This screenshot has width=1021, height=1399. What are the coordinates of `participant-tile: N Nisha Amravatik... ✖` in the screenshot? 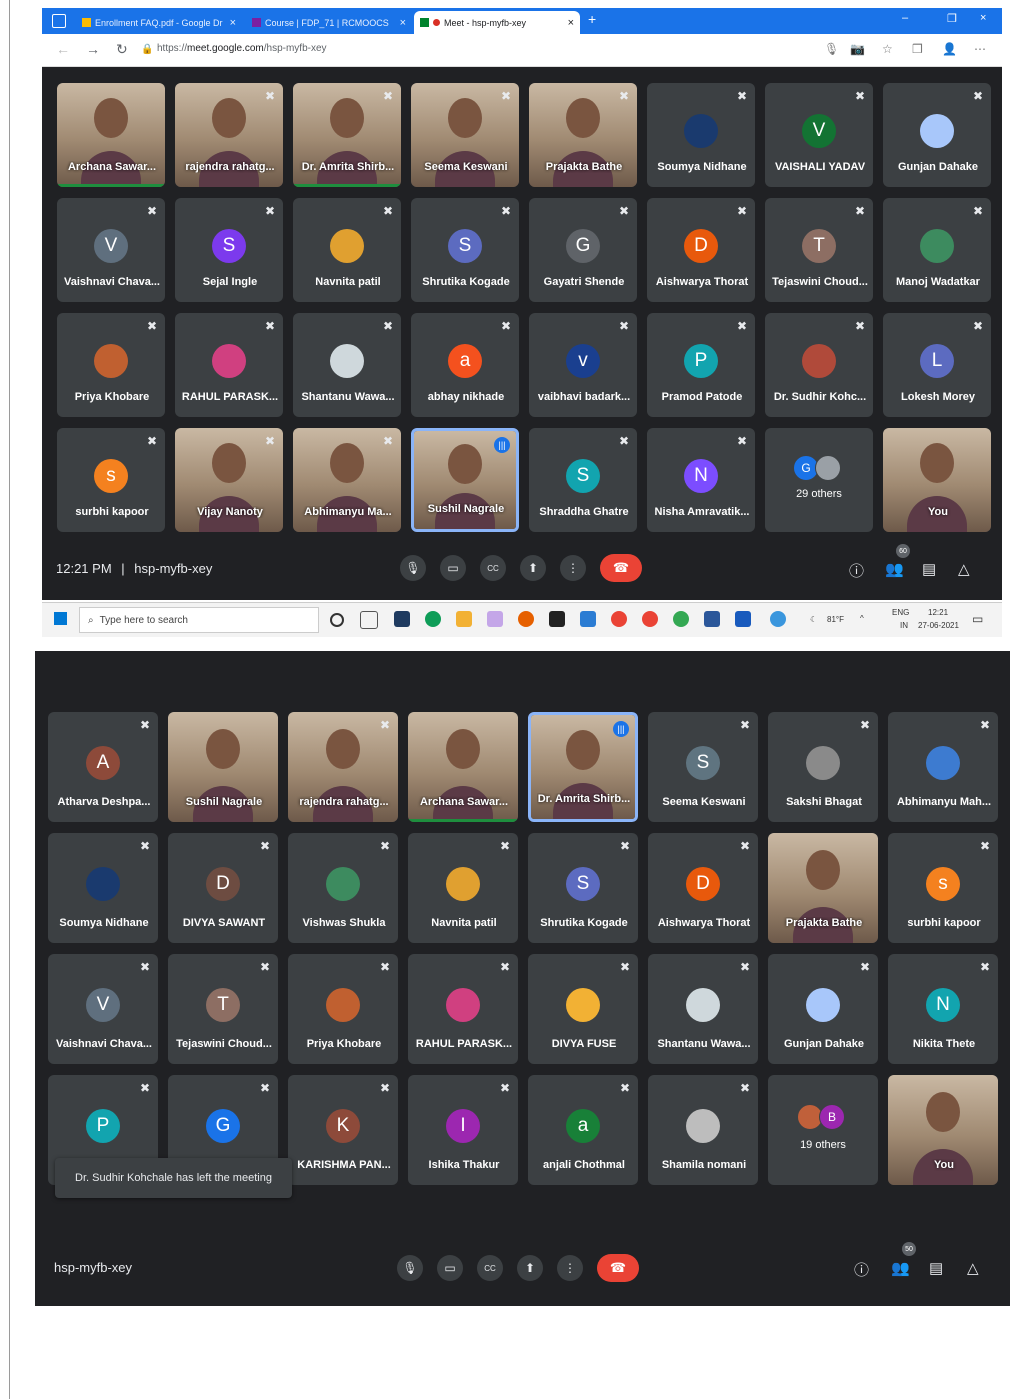 It's located at (701, 480).